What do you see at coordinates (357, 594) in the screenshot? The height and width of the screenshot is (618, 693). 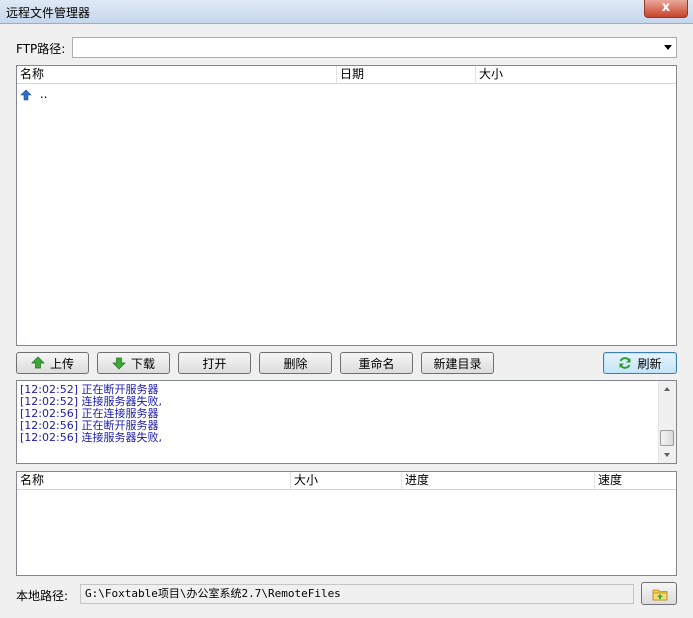 I see `local-path-field: G:\Foxtable项目\办公室系统2.7\RemoteFiles` at bounding box center [357, 594].